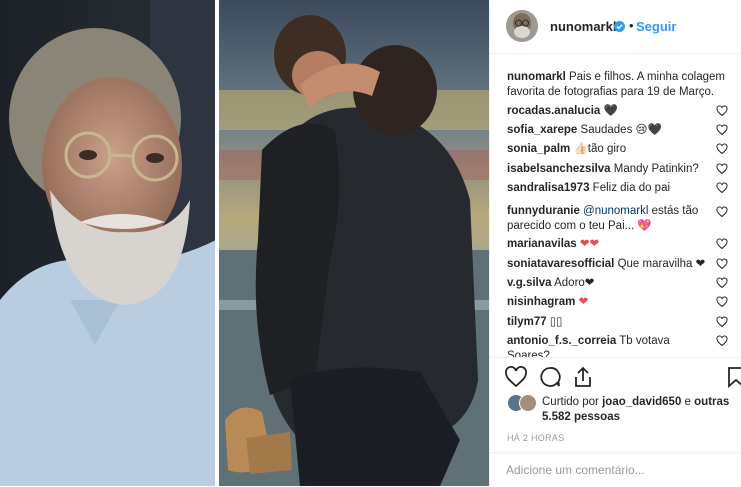  What do you see at coordinates (559, 169) in the screenshot?
I see `comment-username: isabelsanchezsilva` at bounding box center [559, 169].